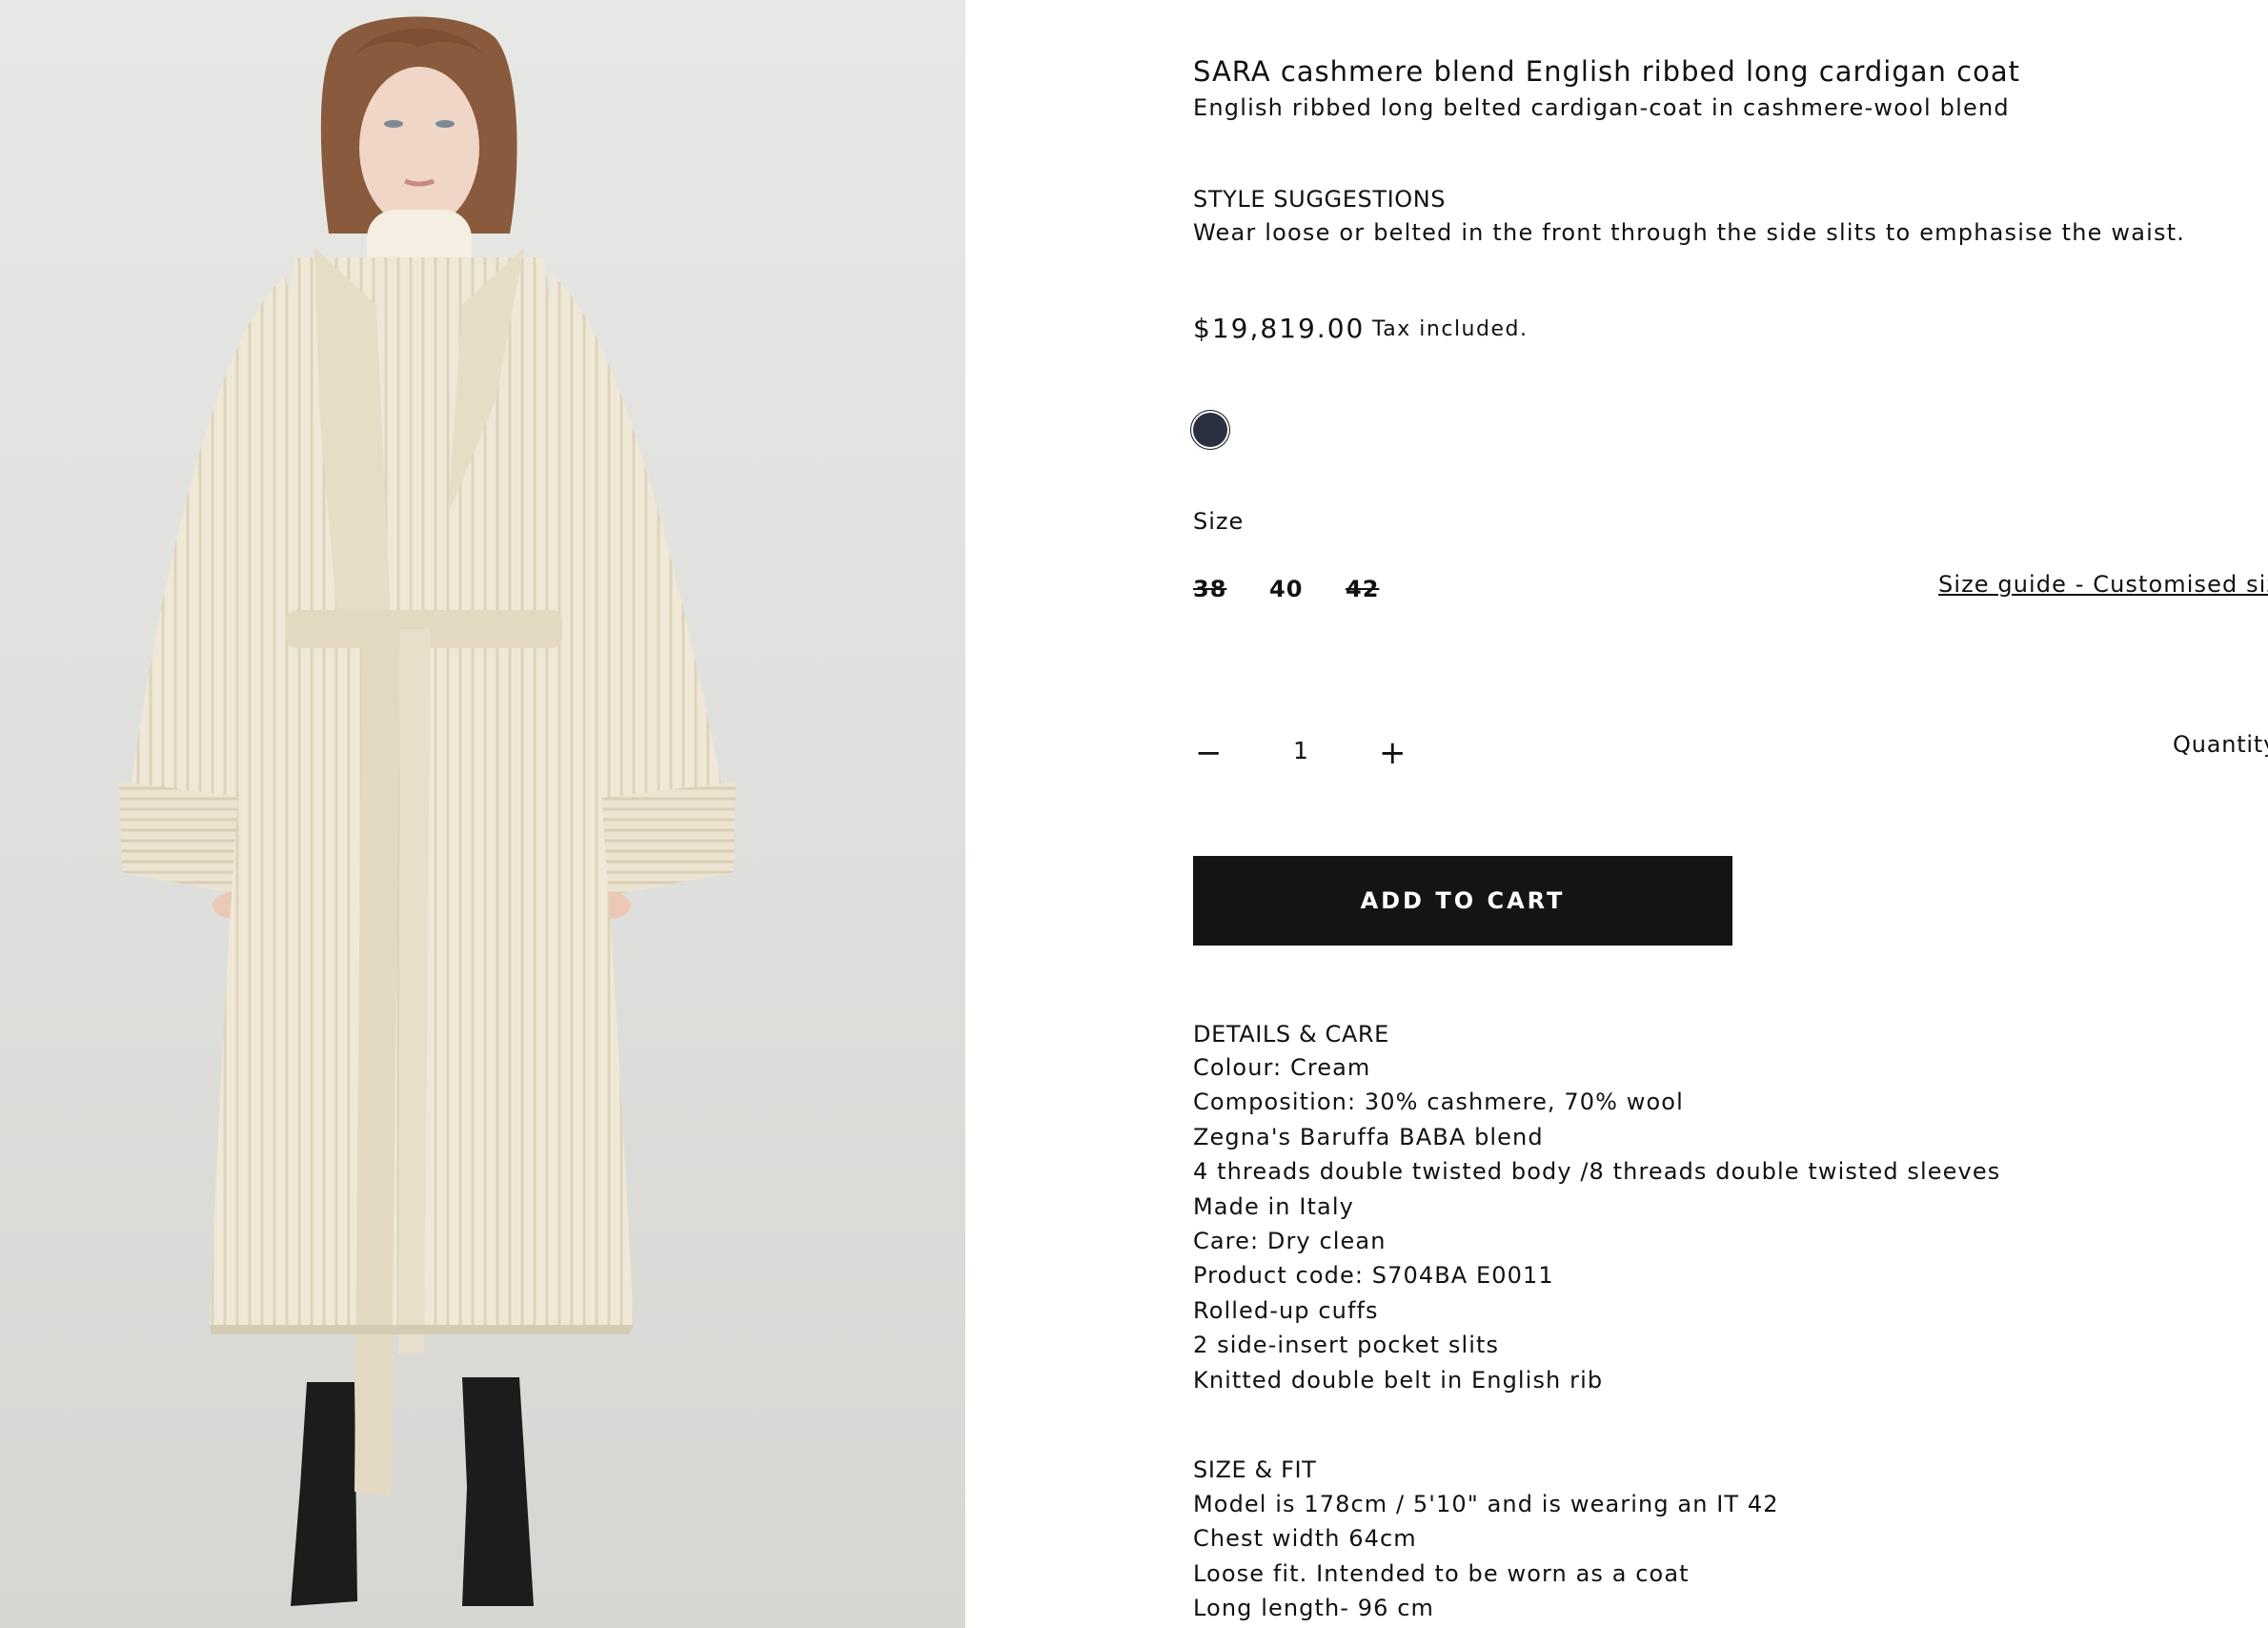  What do you see at coordinates (1462, 901) in the screenshot?
I see `add-to-cart-button: ADD TO CART` at bounding box center [1462, 901].